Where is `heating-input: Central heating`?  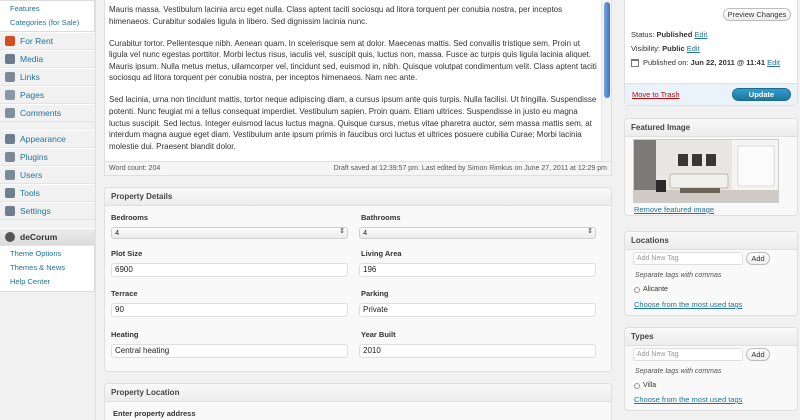
heating-input: Central heating is located at coordinates (229, 351).